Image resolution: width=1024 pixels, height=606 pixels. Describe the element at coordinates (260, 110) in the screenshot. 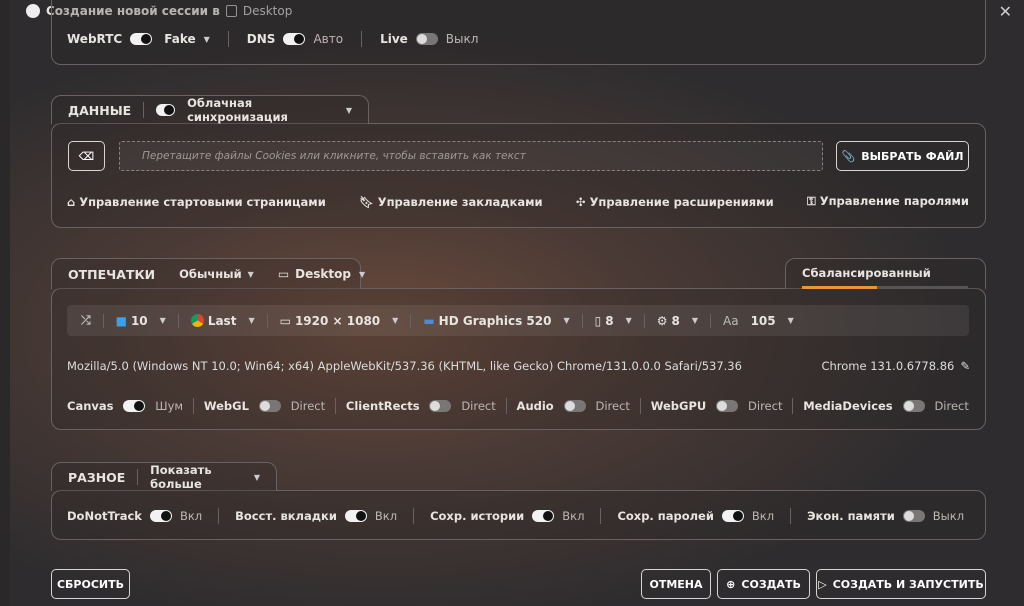

I see `cloud-sync-dropdown: Облачная синхронизация` at that location.